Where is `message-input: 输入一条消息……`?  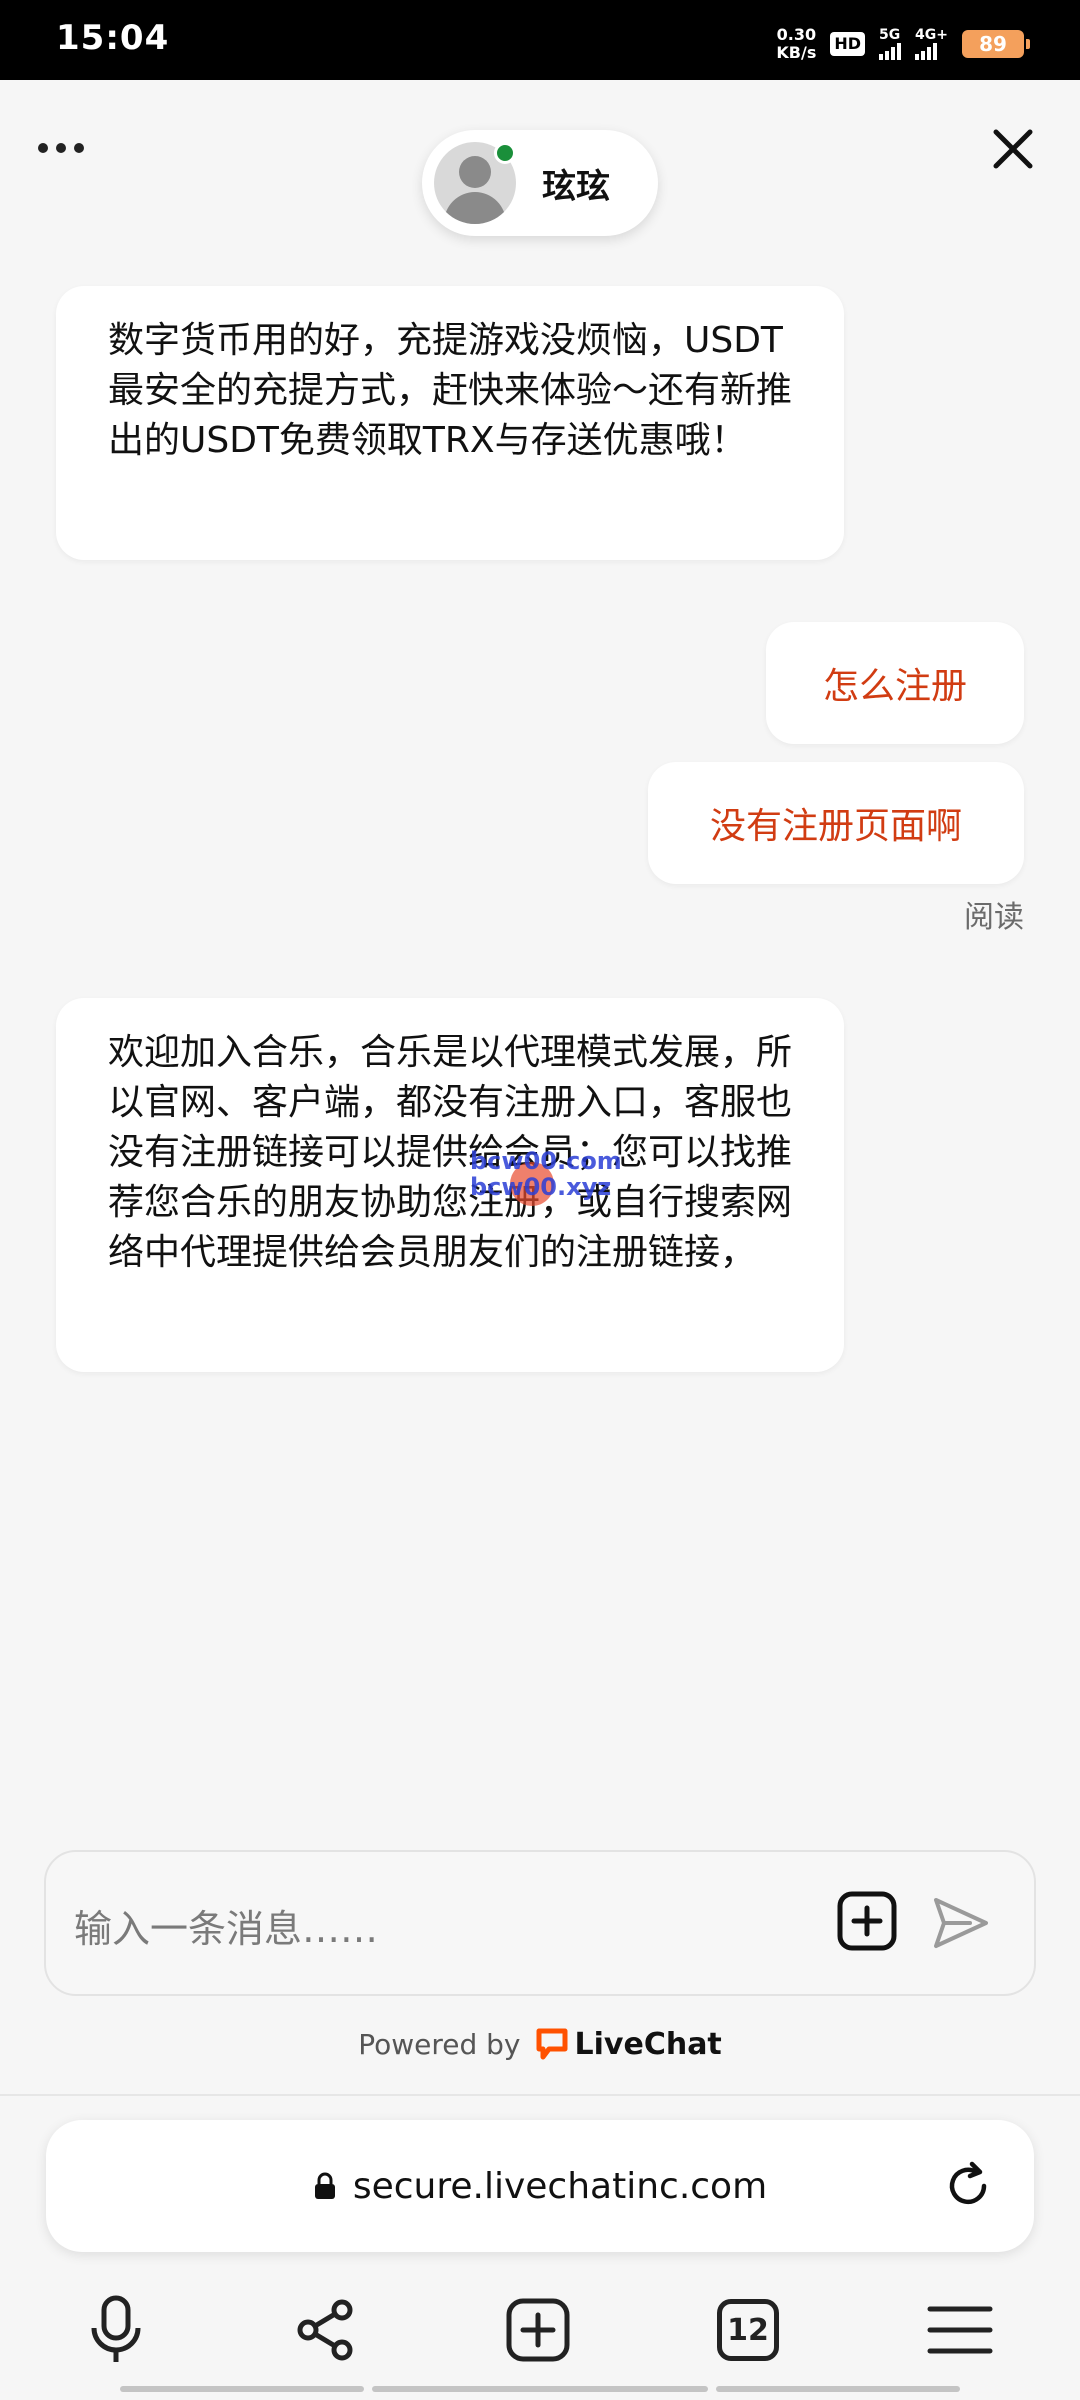 message-input: 输入一条消息…… is located at coordinates (540, 1923).